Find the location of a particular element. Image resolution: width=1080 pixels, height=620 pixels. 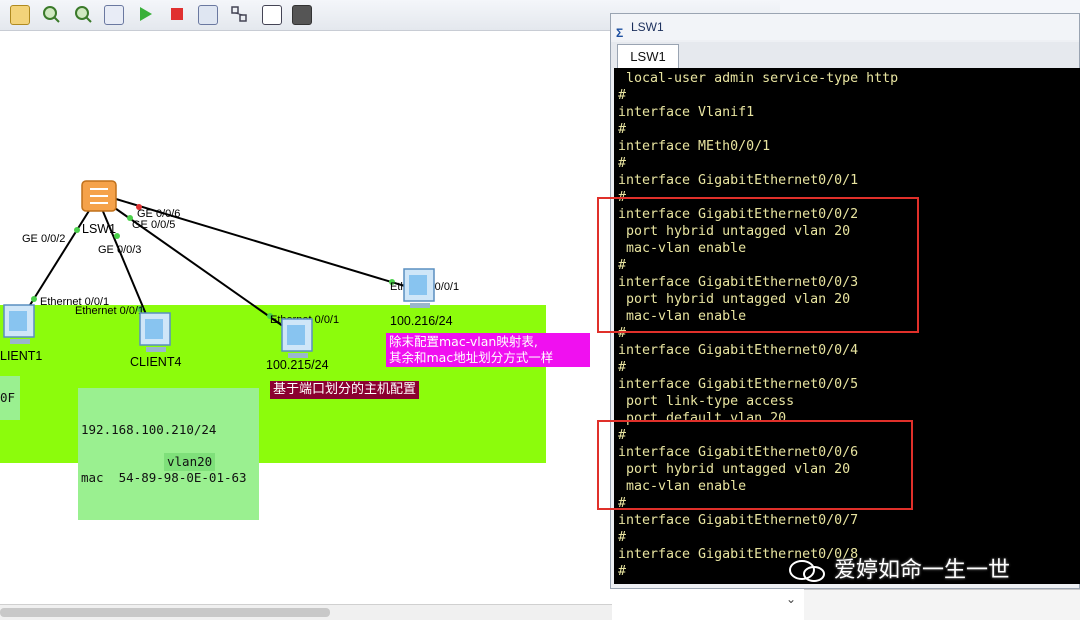

window-controls-area is located at coordinates (930, 6).